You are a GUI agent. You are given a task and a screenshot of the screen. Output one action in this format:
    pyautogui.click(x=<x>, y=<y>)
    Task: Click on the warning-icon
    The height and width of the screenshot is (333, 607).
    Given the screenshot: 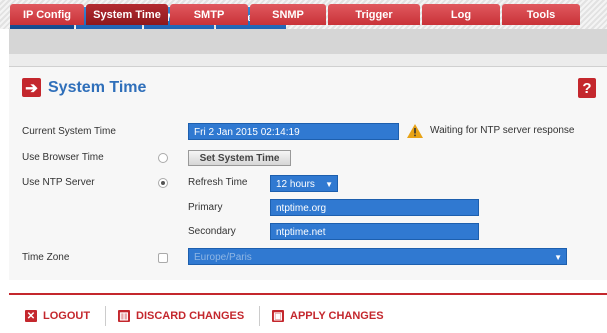 What is the action you would take?
    pyautogui.click(x=415, y=131)
    